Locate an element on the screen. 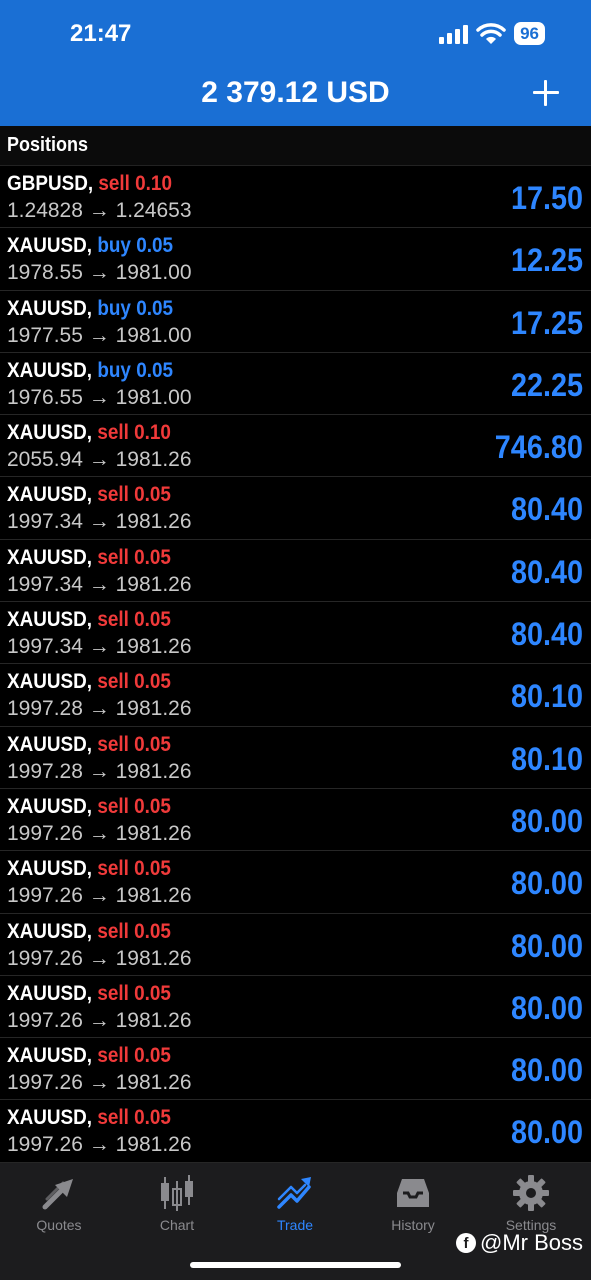 The width and height of the screenshot is (591, 1280). gear-icon is located at coordinates (531, 1193).